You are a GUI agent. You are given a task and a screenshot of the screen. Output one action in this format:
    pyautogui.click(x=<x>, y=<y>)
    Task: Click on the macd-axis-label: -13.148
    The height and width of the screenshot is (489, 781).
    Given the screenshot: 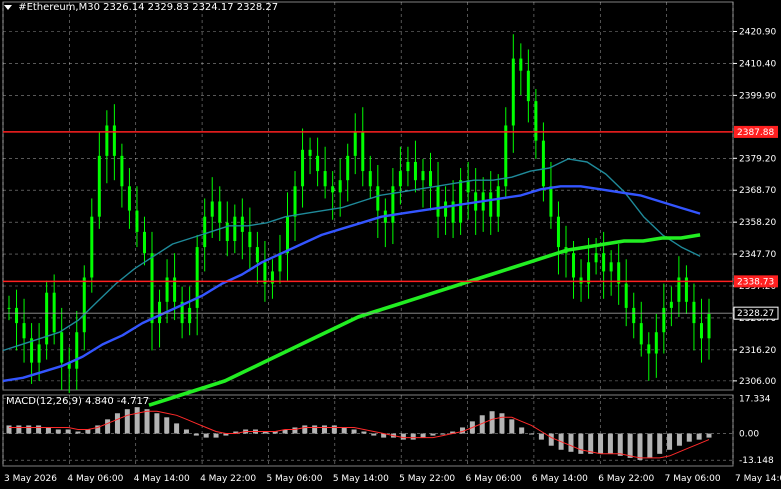 What is the action you would take?
    pyautogui.click(x=756, y=461)
    